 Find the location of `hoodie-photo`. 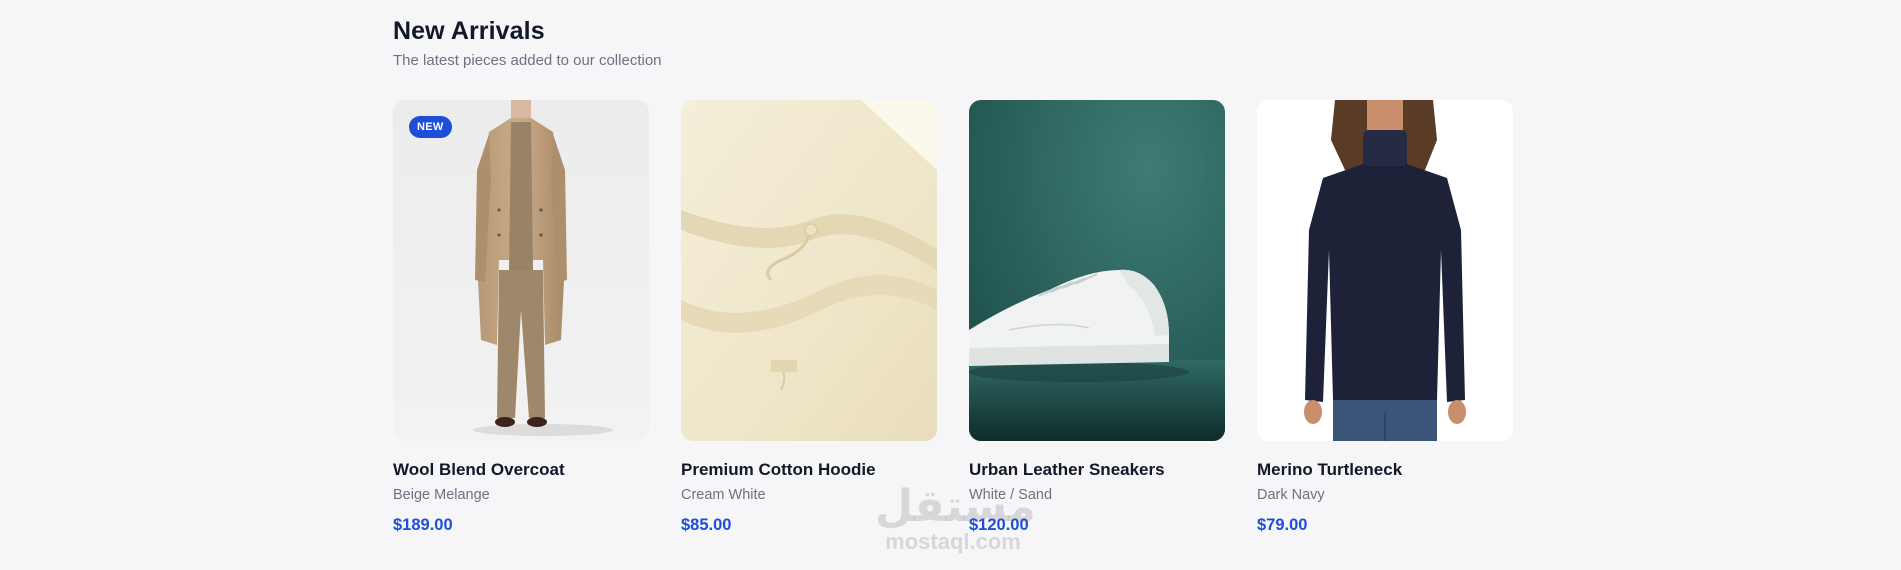

hoodie-photo is located at coordinates (809, 270).